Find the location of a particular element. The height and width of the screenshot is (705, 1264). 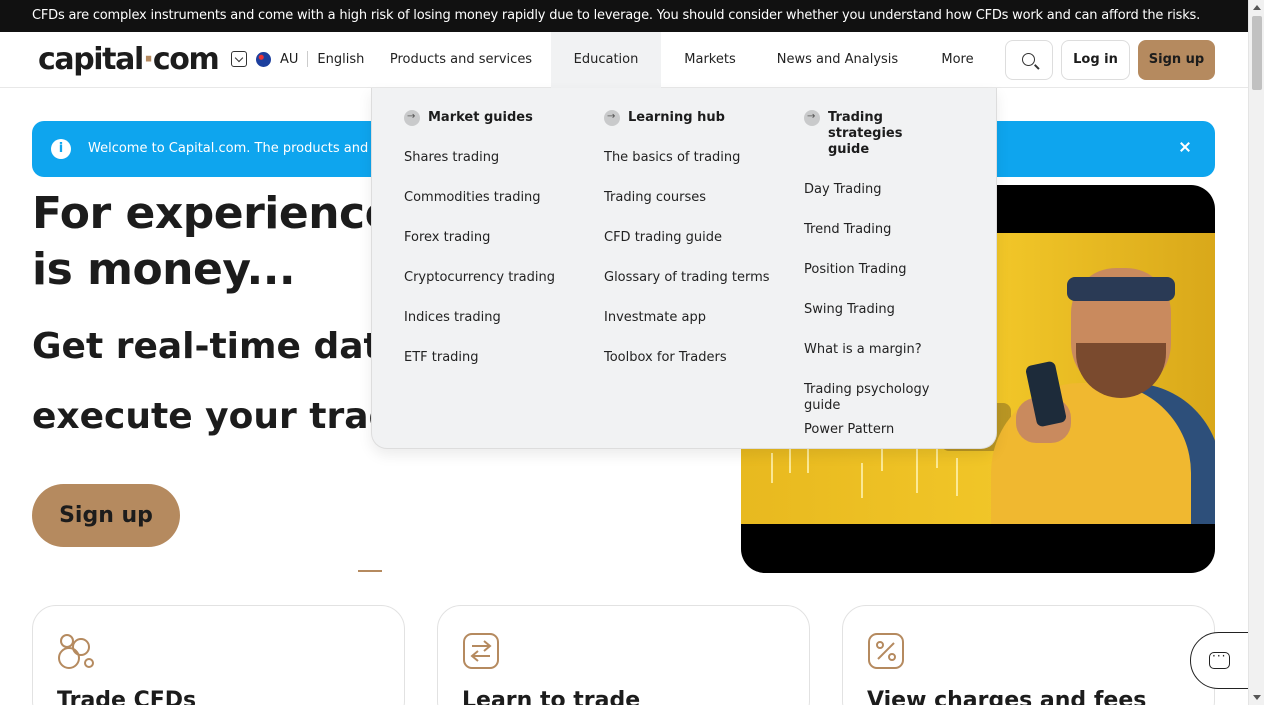

menu-item-indices-trading: Indices trading is located at coordinates (489, 330).